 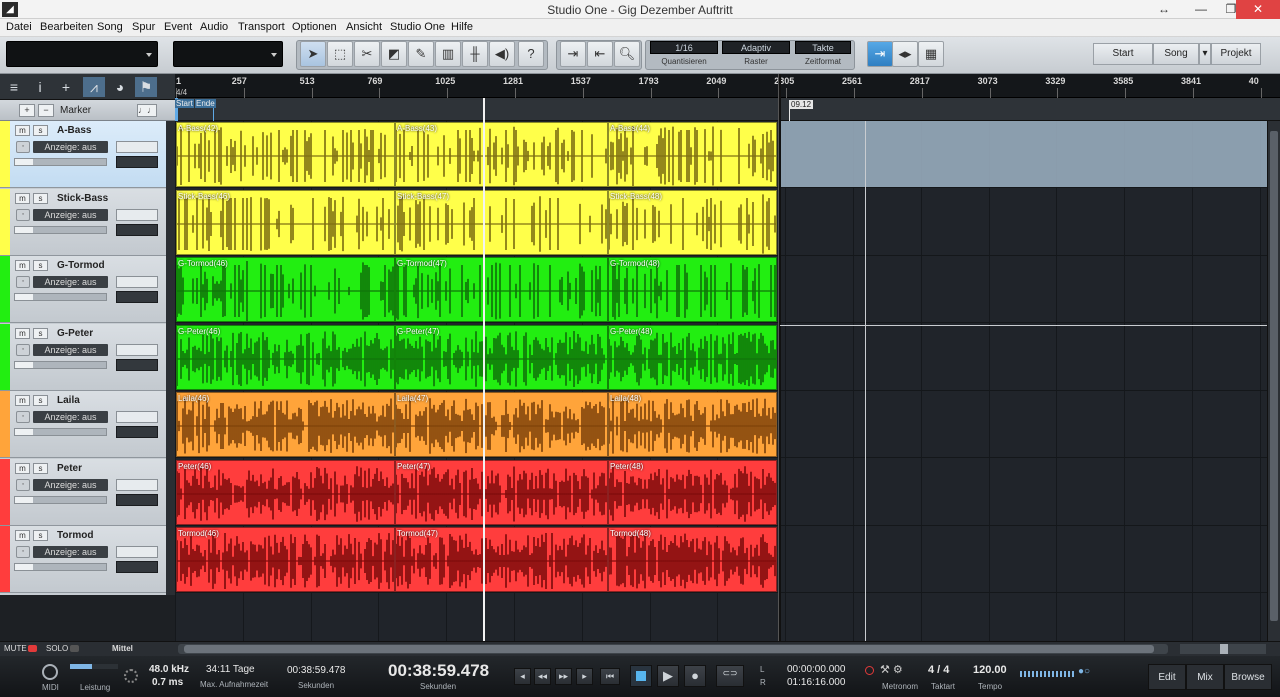 What do you see at coordinates (261, 27) in the screenshot?
I see `menu-transport: Transport` at bounding box center [261, 27].